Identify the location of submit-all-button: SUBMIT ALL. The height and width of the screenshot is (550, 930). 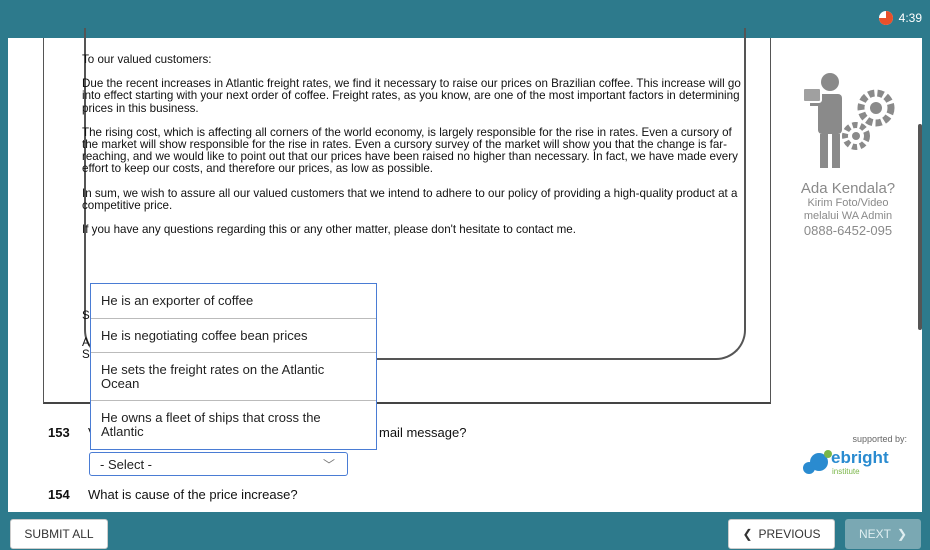
(59, 534).